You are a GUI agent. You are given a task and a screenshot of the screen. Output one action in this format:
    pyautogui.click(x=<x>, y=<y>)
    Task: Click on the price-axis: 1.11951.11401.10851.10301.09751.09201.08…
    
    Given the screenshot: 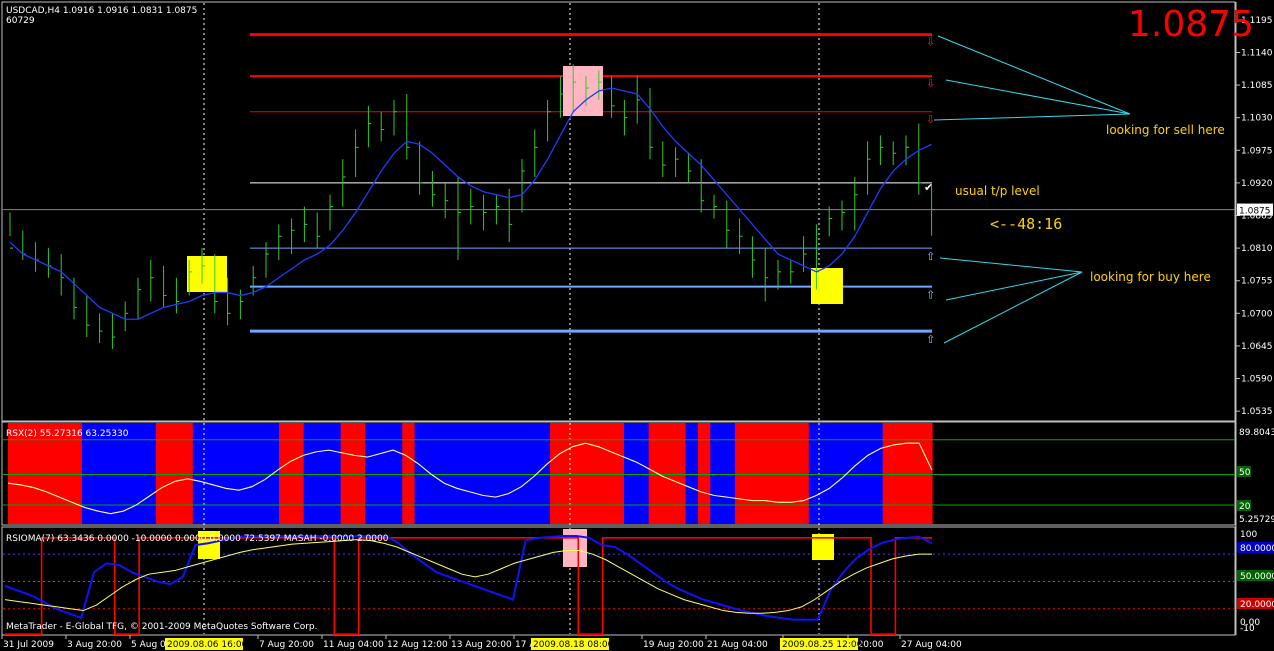 What is the action you would take?
    pyautogui.click(x=1254, y=318)
    